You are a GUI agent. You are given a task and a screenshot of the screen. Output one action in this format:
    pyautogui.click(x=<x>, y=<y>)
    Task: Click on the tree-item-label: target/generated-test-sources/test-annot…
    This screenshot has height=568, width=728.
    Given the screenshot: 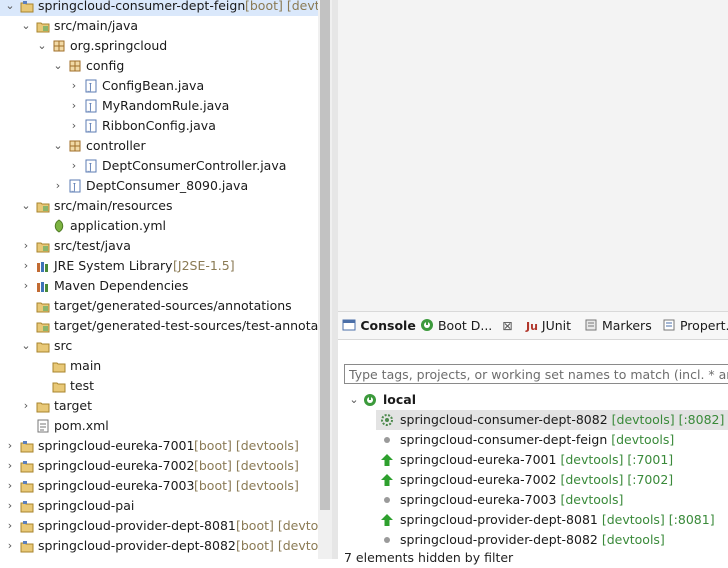 What is the action you would take?
    pyautogui.click(x=186, y=325)
    